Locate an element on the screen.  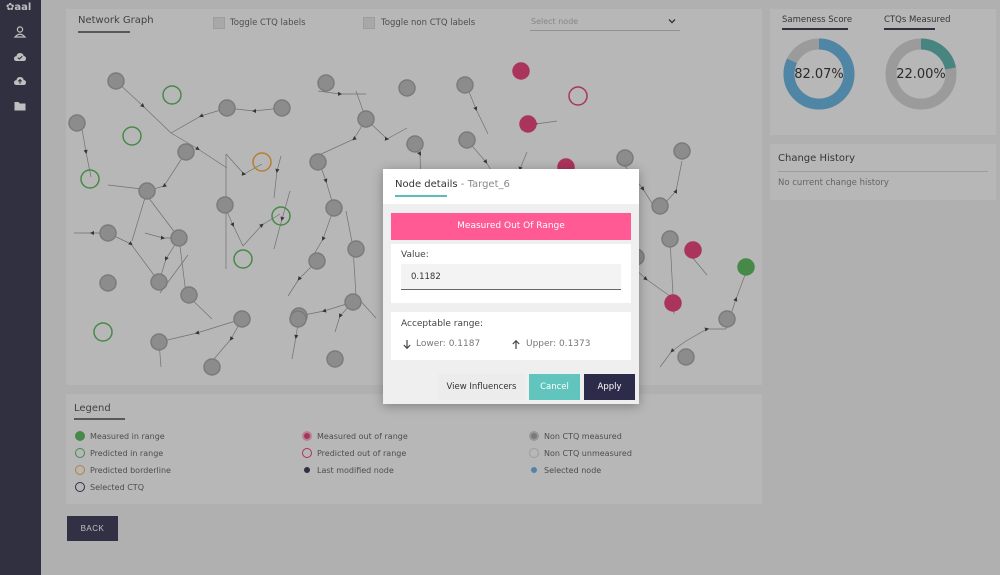
modal-title: Node details - Target_6 is located at coordinates (452, 184).